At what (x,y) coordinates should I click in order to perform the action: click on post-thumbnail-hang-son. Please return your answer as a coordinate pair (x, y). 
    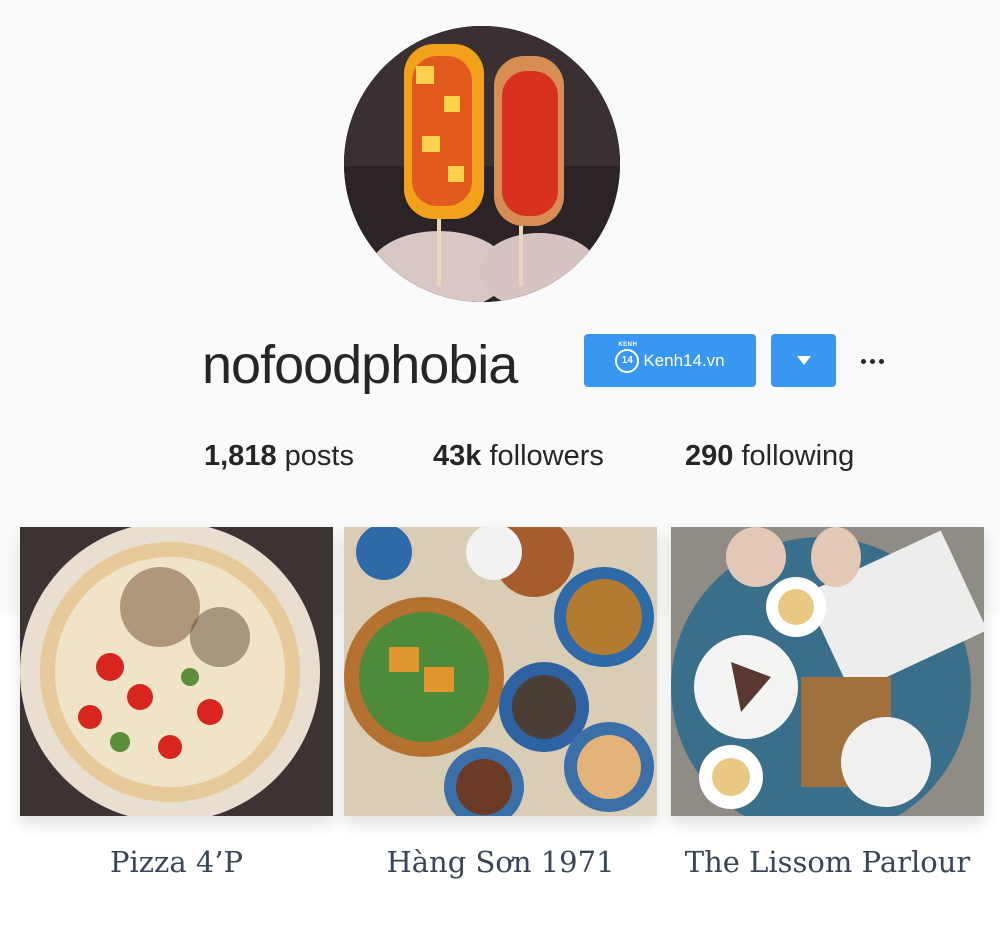
    Looking at the image, I should click on (500, 671).